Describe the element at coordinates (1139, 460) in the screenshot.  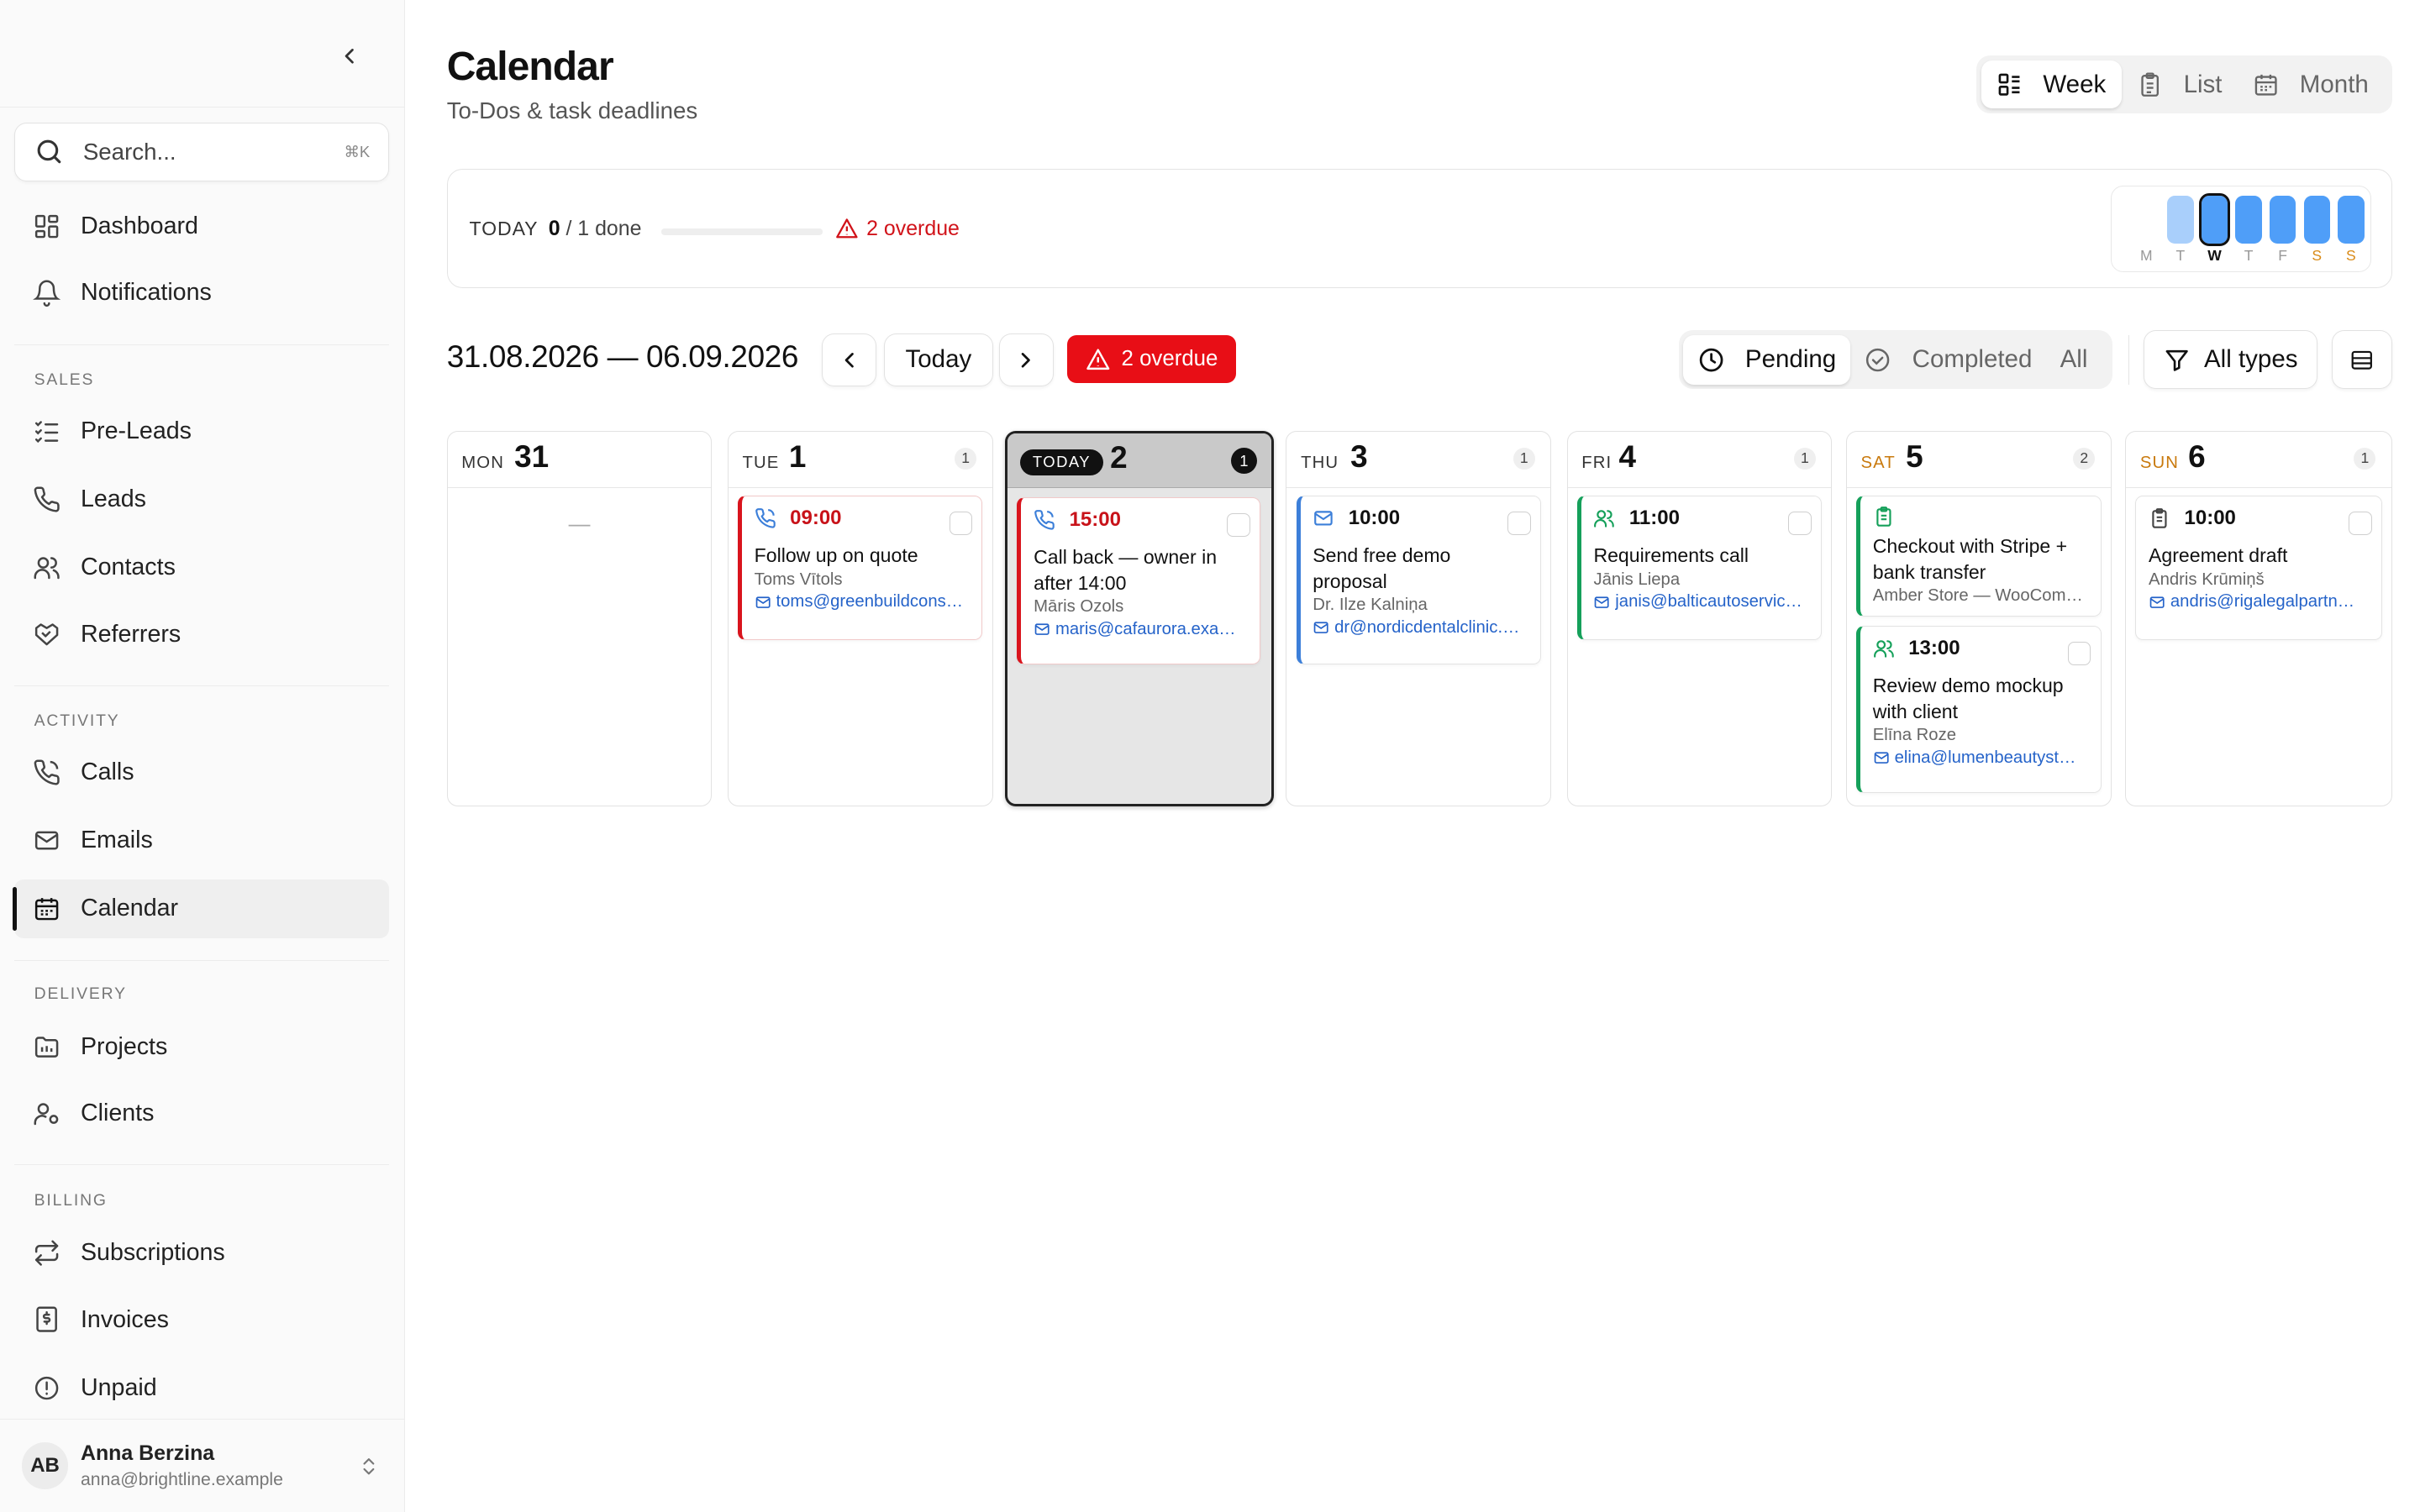
I see `day-header: TODAY 2 1` at that location.